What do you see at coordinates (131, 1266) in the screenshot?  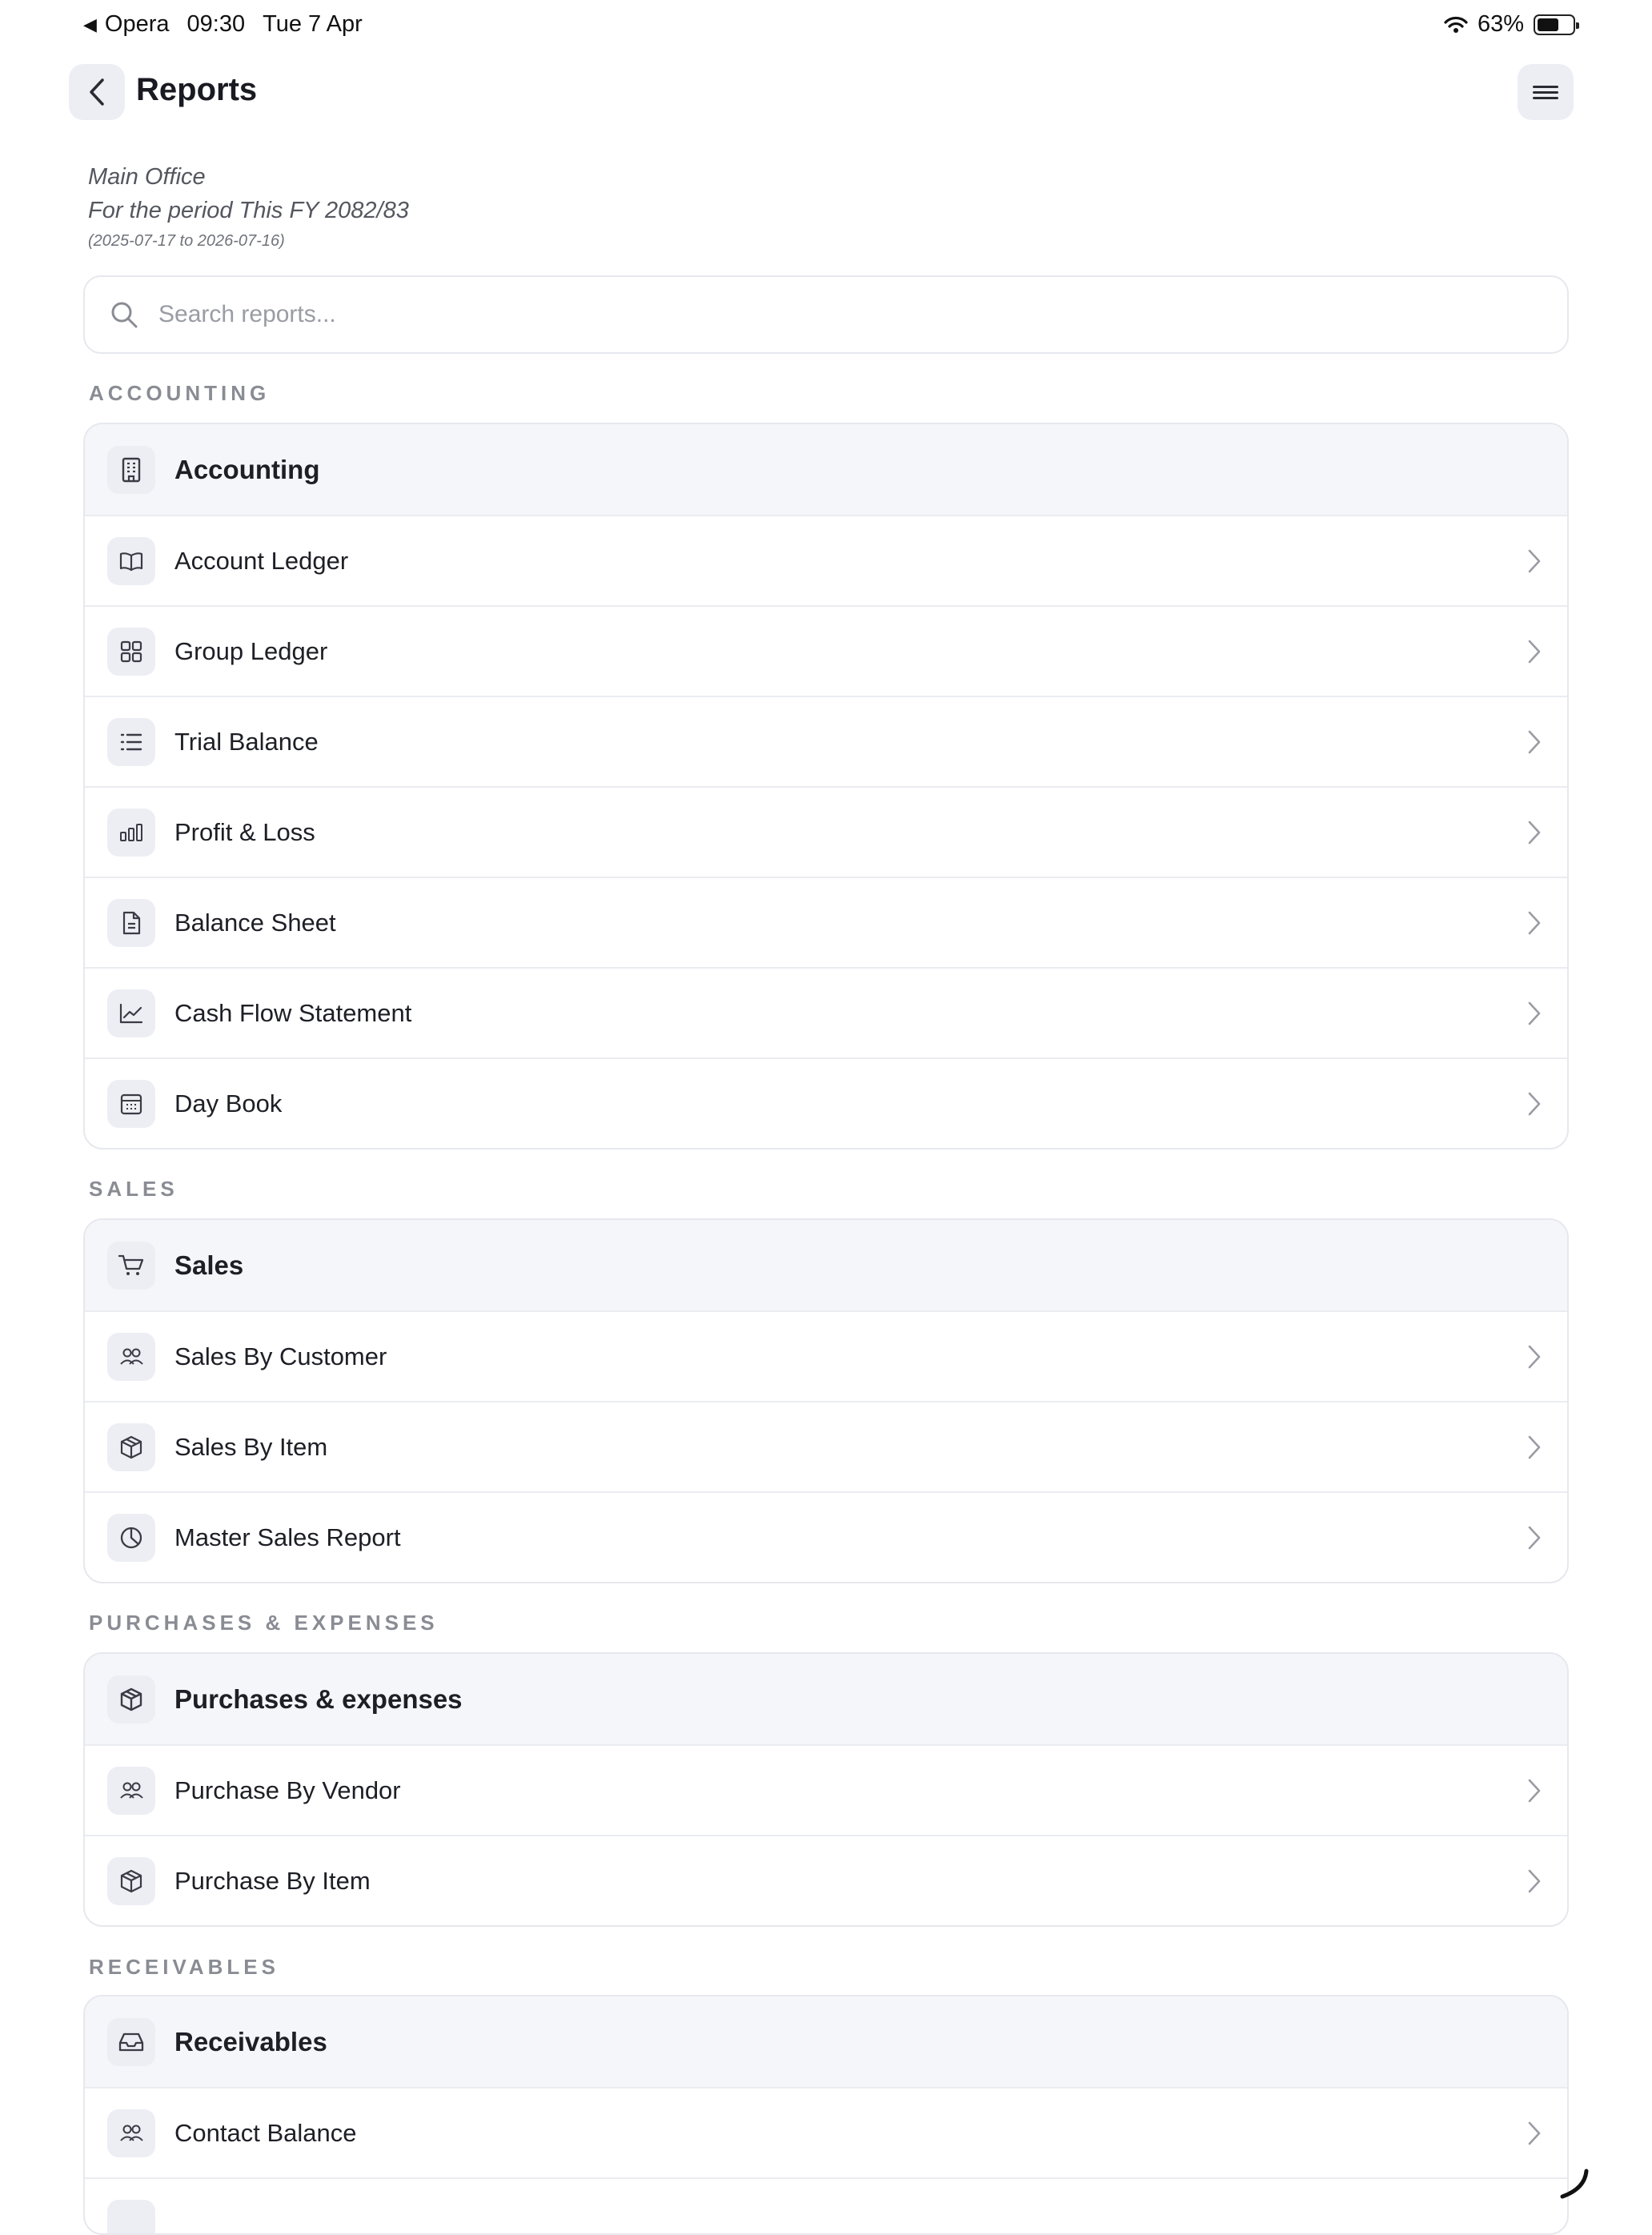 I see `cart-icon` at bounding box center [131, 1266].